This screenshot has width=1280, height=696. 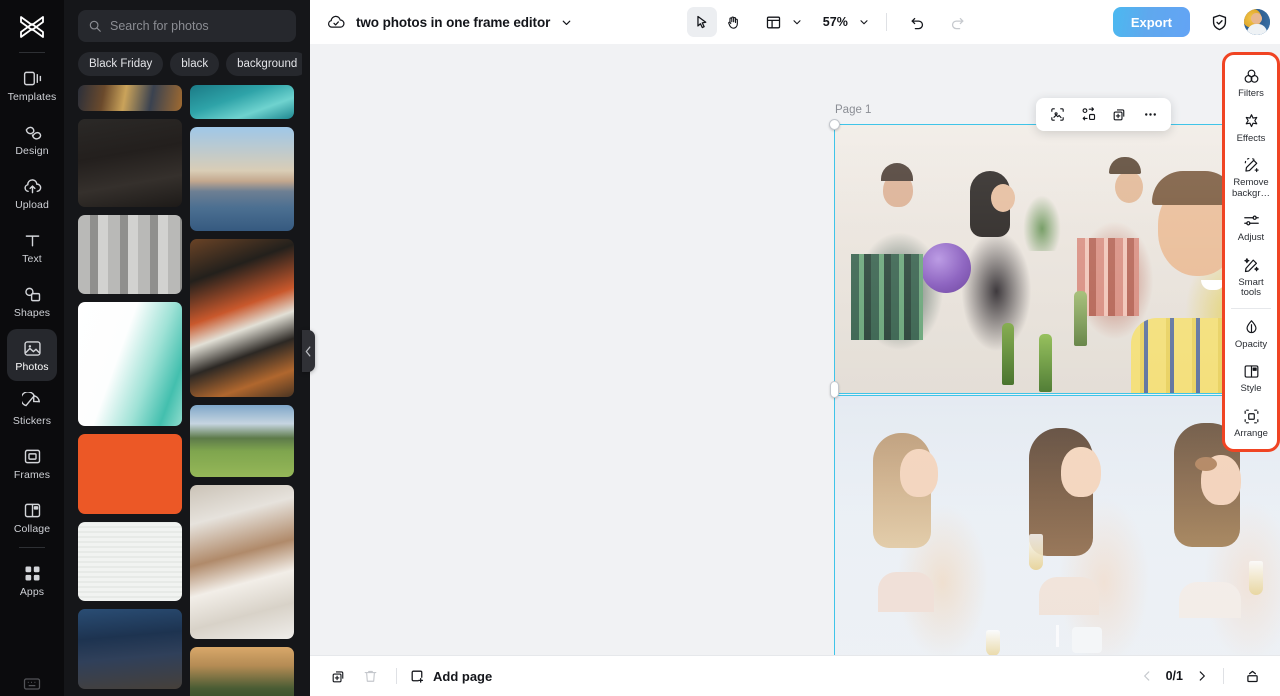 I want to click on tools-divider, so click(x=1251, y=308).